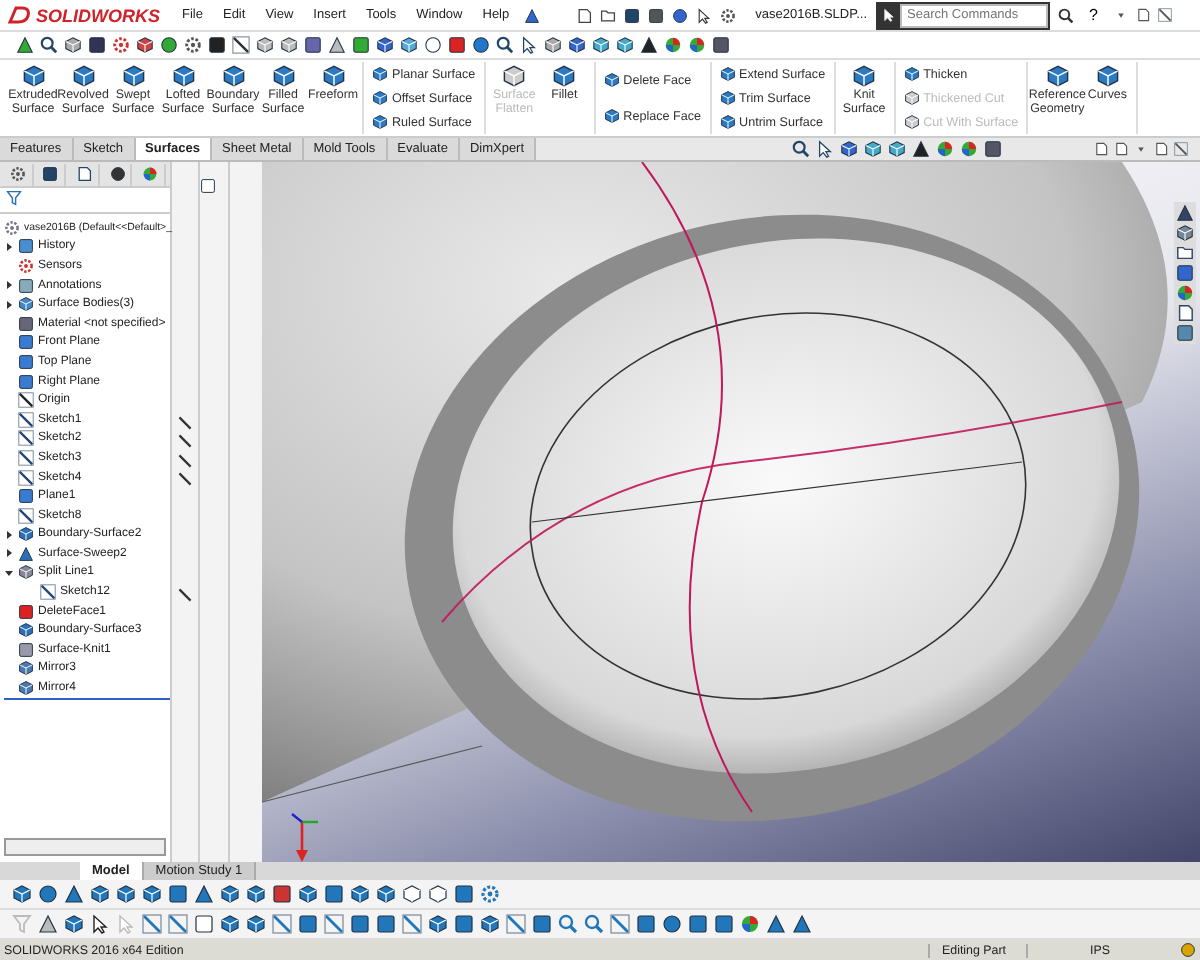  What do you see at coordinates (241, 45) in the screenshot?
I see `line-icon` at bounding box center [241, 45].